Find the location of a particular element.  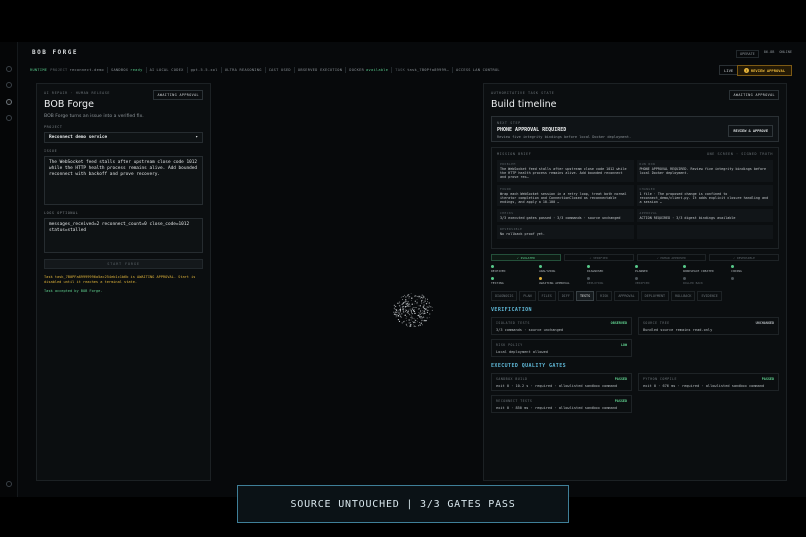

live-indicator: LIVE is located at coordinates (729, 70).